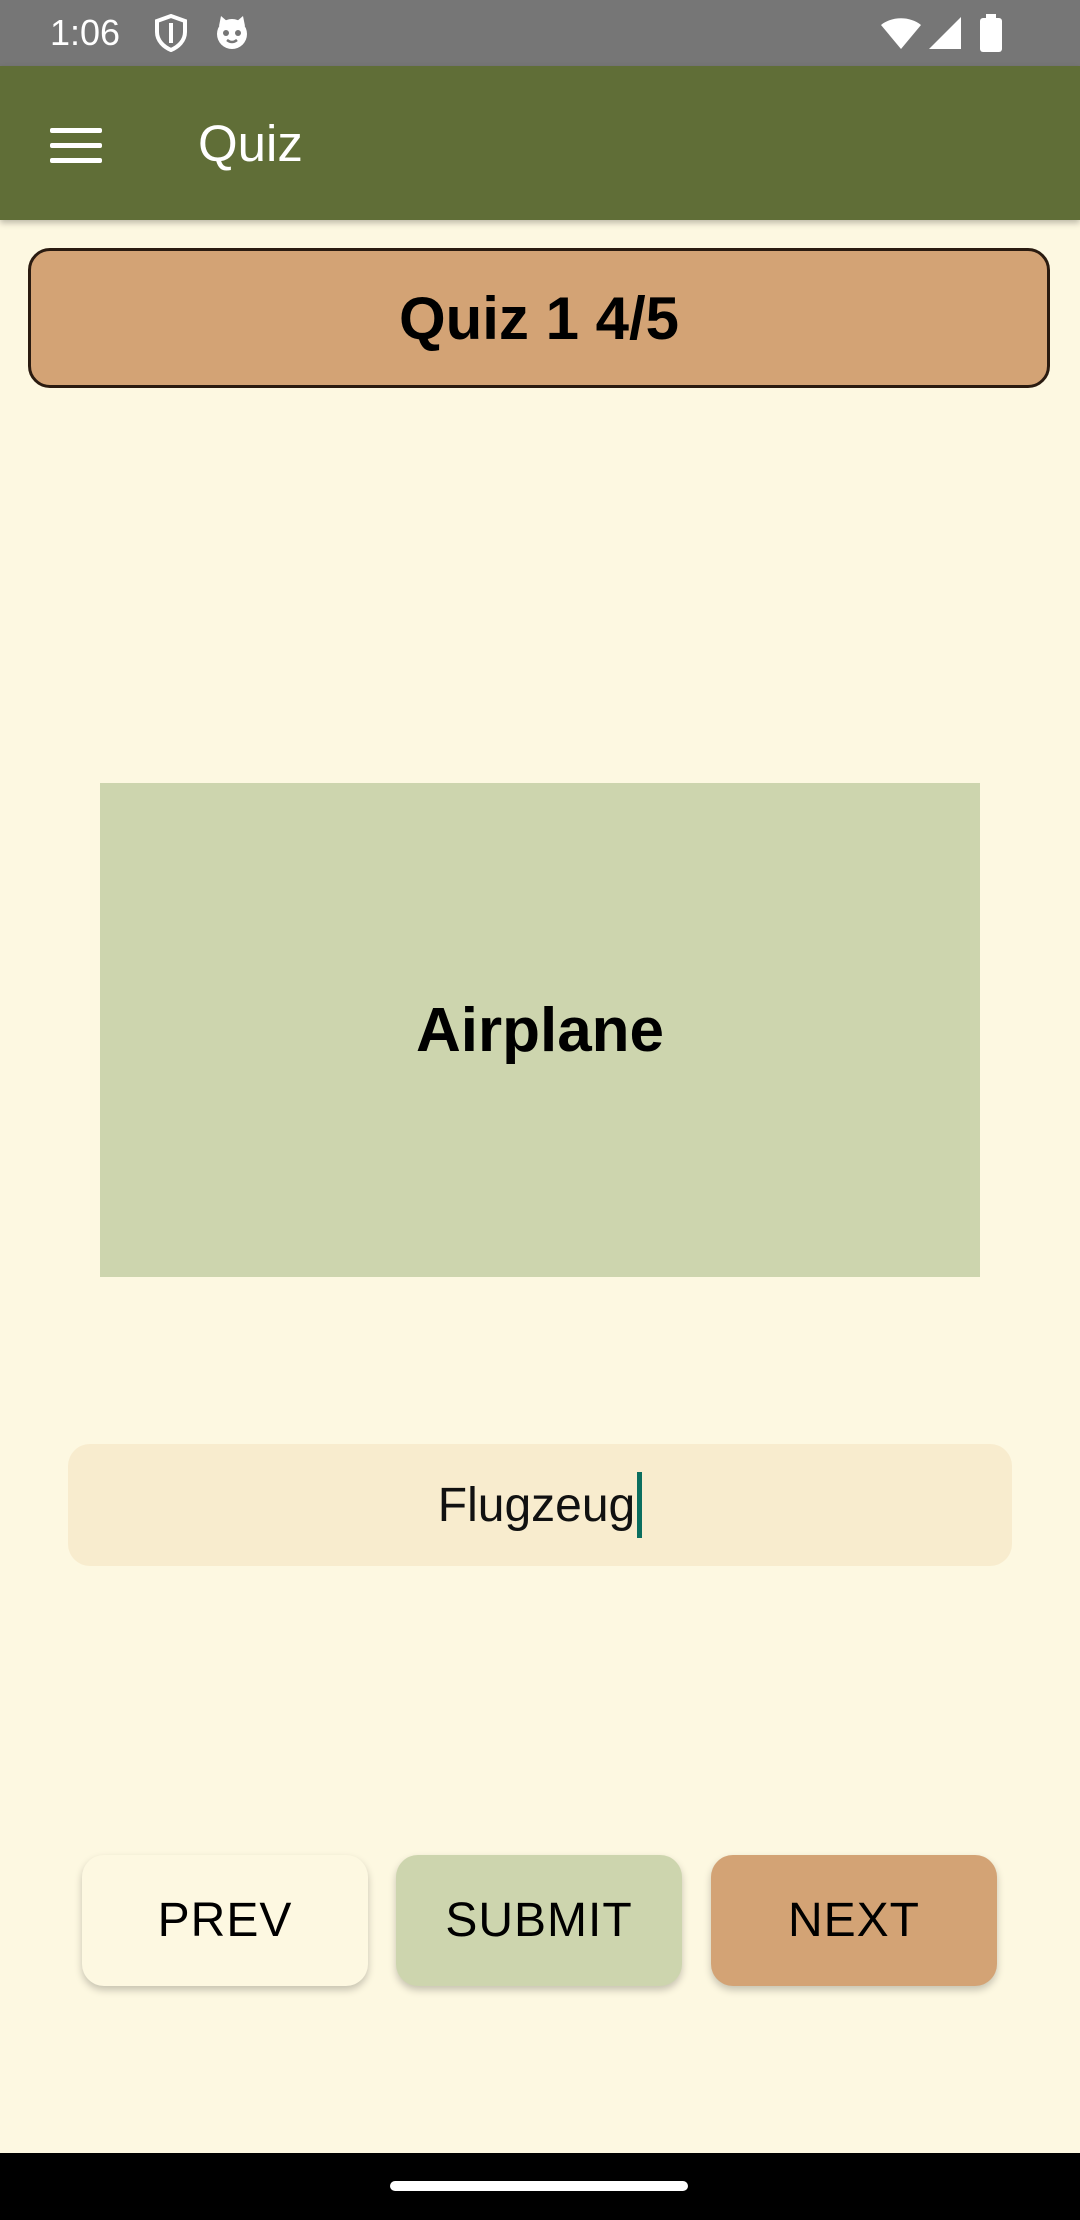  Describe the element at coordinates (854, 1920) in the screenshot. I see `next-button: NEXT` at that location.